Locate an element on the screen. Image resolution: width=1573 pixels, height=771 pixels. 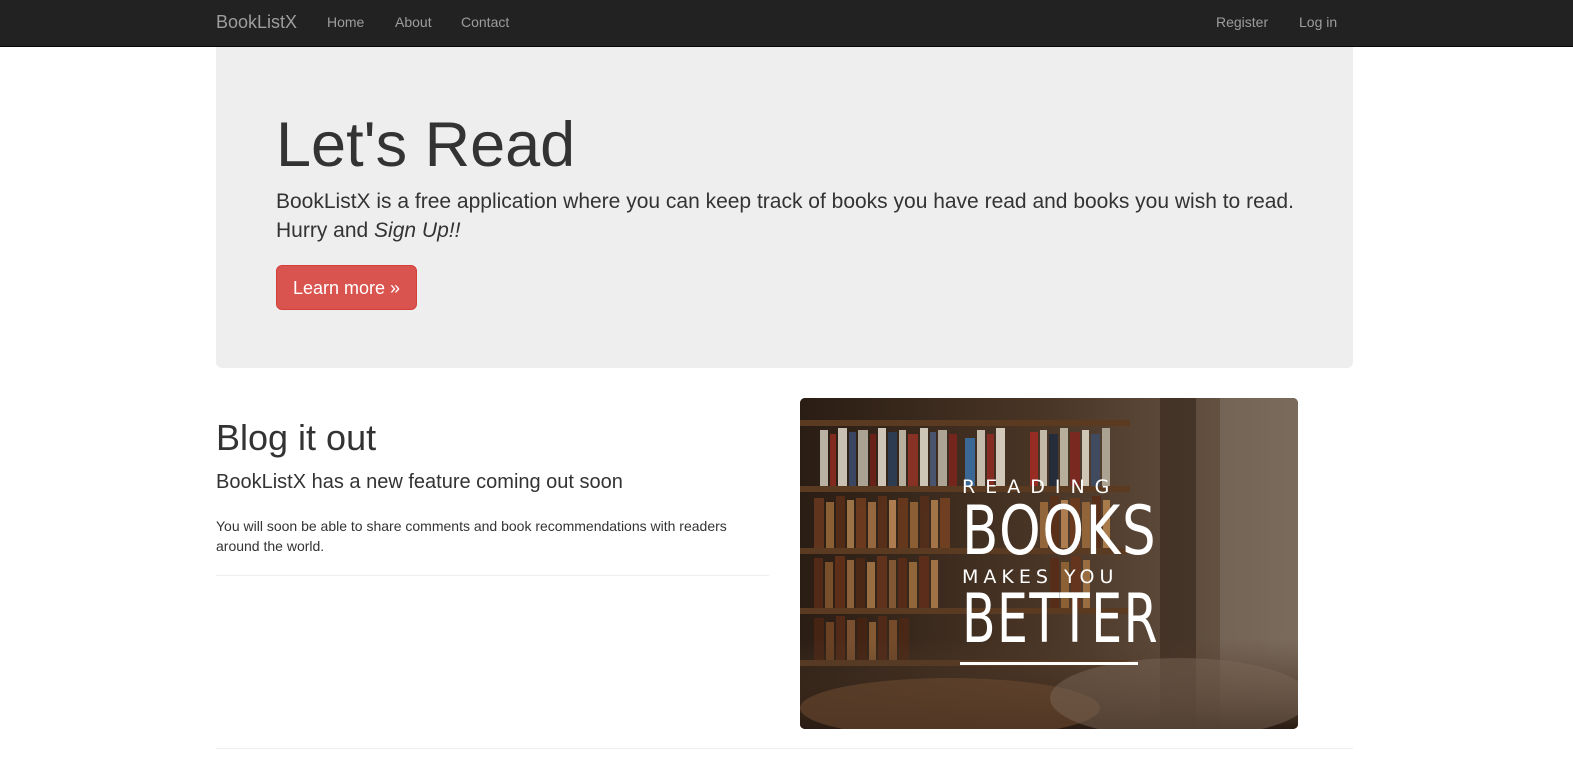
hero-signup-emphasis: Sign Up!! is located at coordinates (417, 230).